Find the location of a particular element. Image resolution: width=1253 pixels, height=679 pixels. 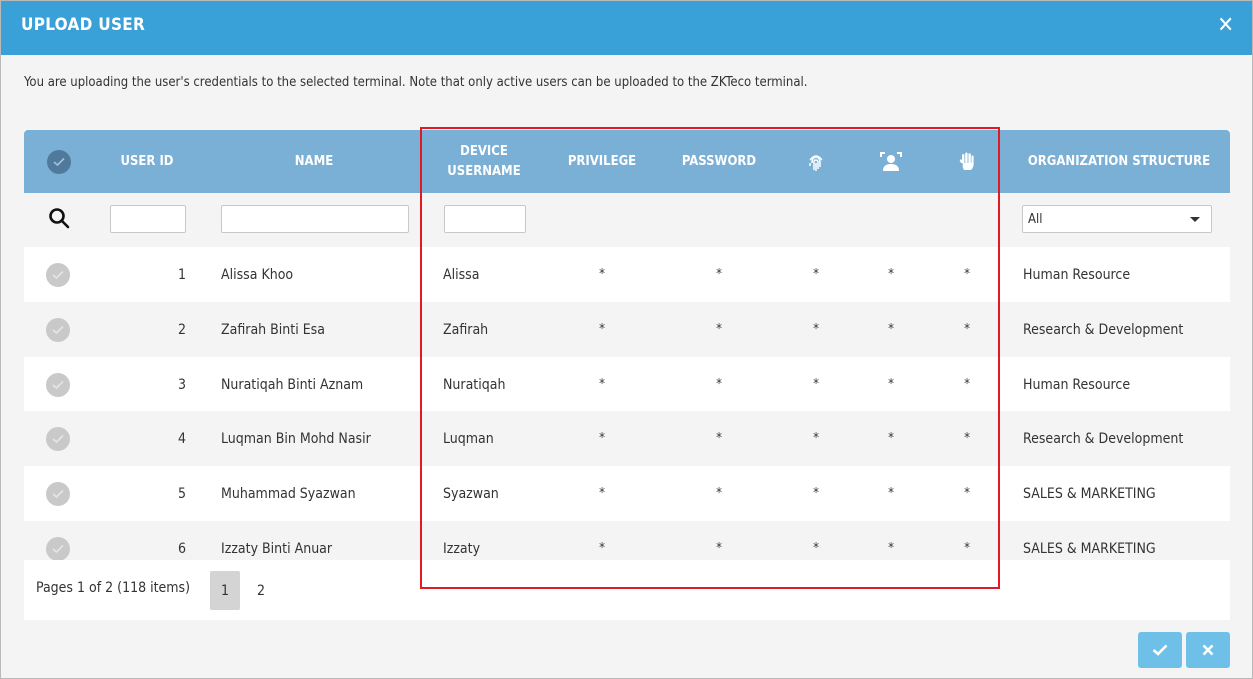

cell-user-id: 6 is located at coordinates (181, 548).